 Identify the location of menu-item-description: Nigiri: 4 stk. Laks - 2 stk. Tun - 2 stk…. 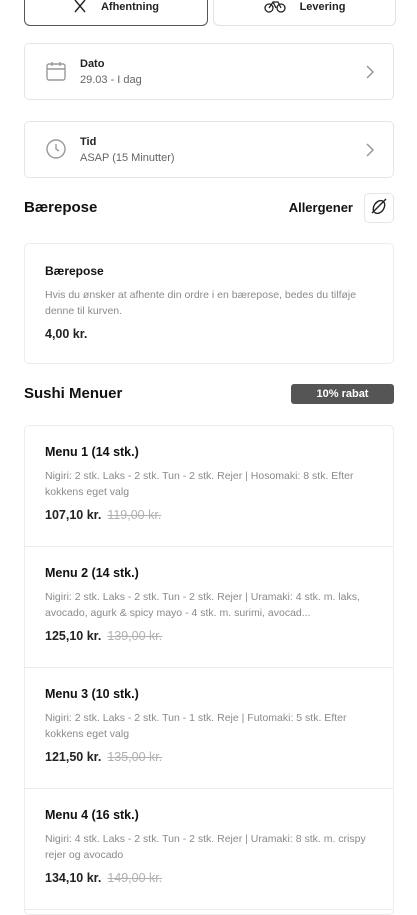
(205, 847).